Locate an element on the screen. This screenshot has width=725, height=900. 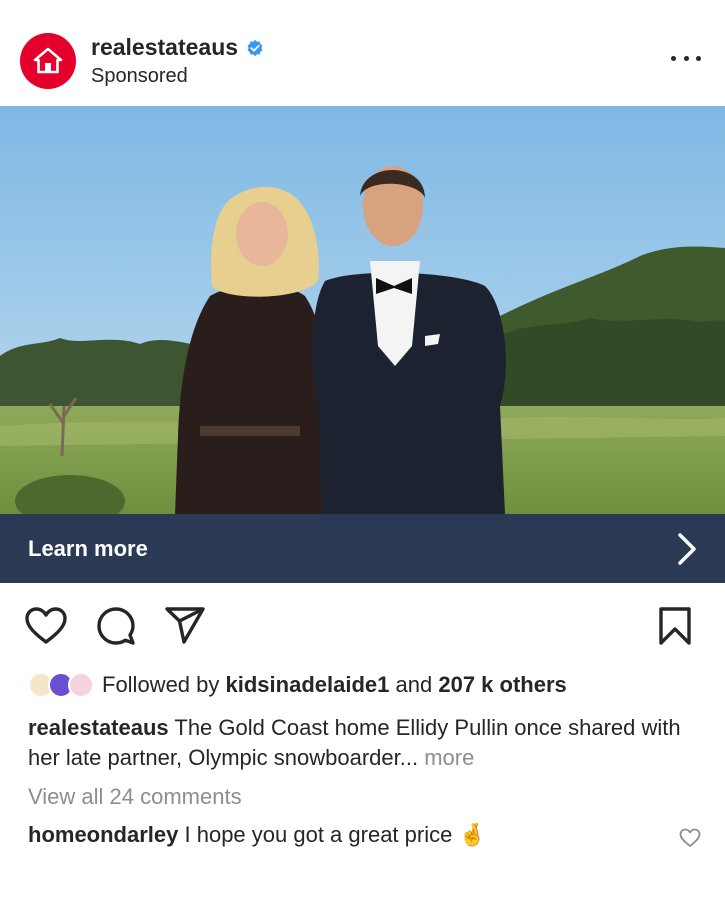
share-icon is located at coordinates (185, 626).